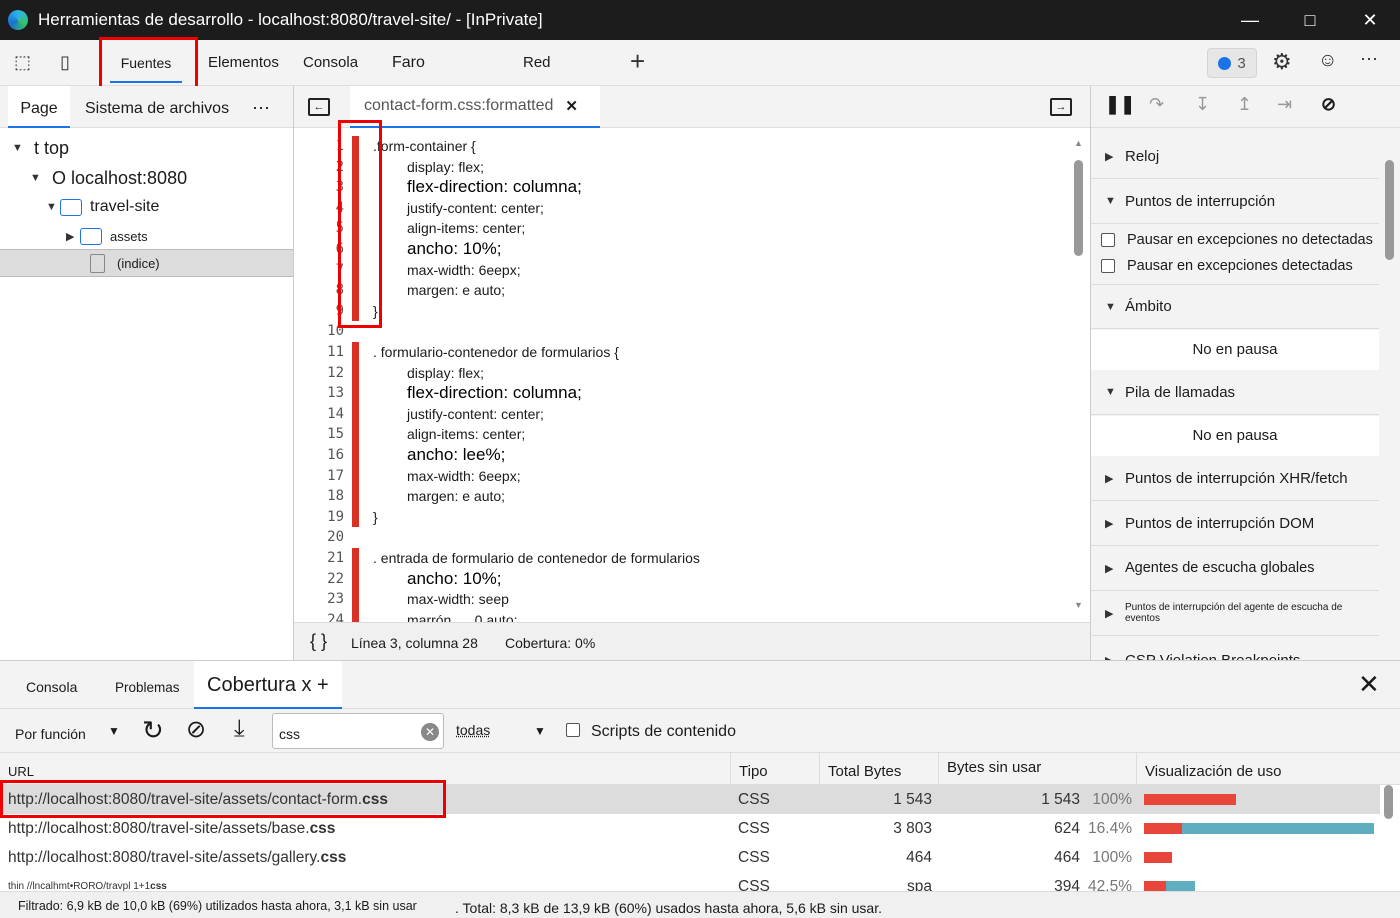 The height and width of the screenshot is (918, 1400). Describe the element at coordinates (1202, 104) in the screenshot. I see `step-into-icon: ↧` at that location.